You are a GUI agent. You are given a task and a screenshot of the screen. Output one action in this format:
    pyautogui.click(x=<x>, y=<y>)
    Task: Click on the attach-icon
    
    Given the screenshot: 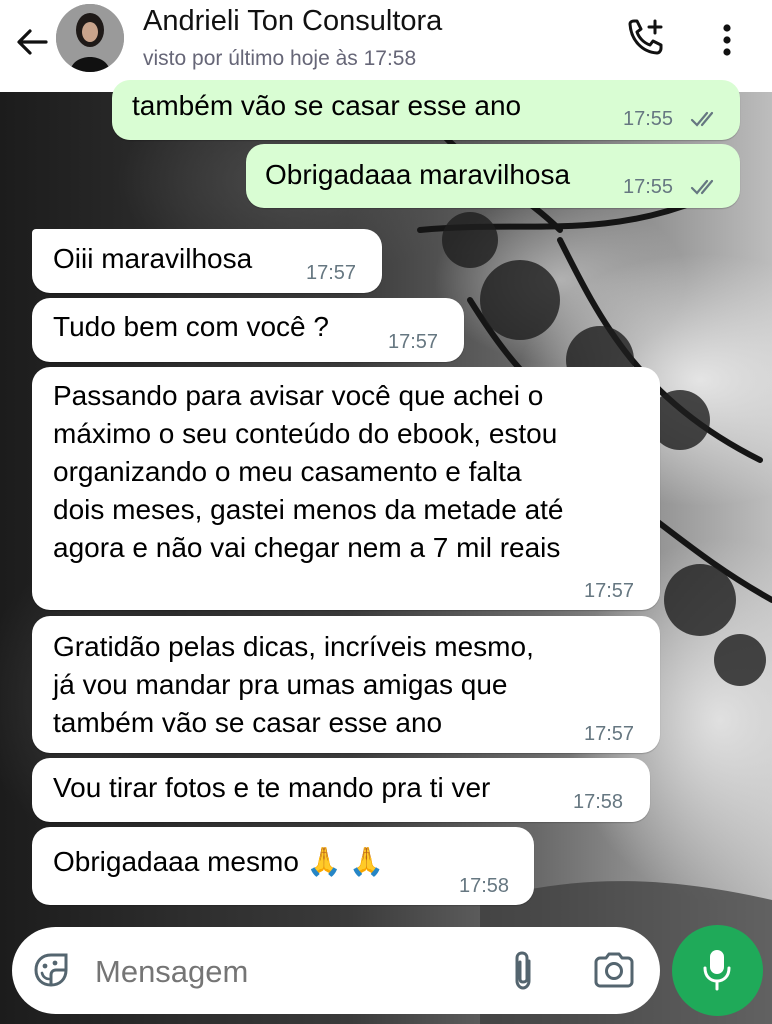 What is the action you would take?
    pyautogui.click(x=523, y=971)
    